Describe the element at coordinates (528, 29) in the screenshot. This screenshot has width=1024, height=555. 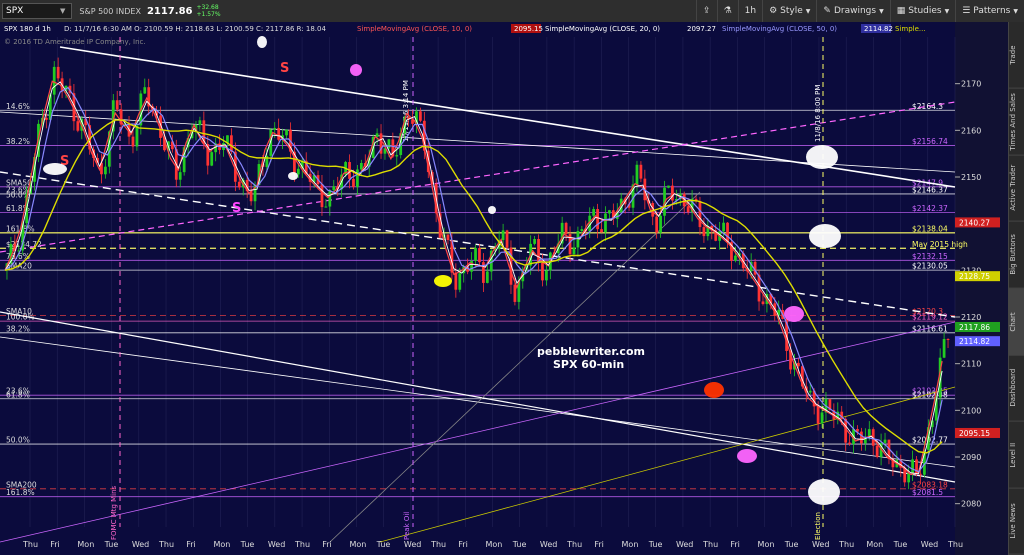
I see `sma10-value: 2095.15` at that location.